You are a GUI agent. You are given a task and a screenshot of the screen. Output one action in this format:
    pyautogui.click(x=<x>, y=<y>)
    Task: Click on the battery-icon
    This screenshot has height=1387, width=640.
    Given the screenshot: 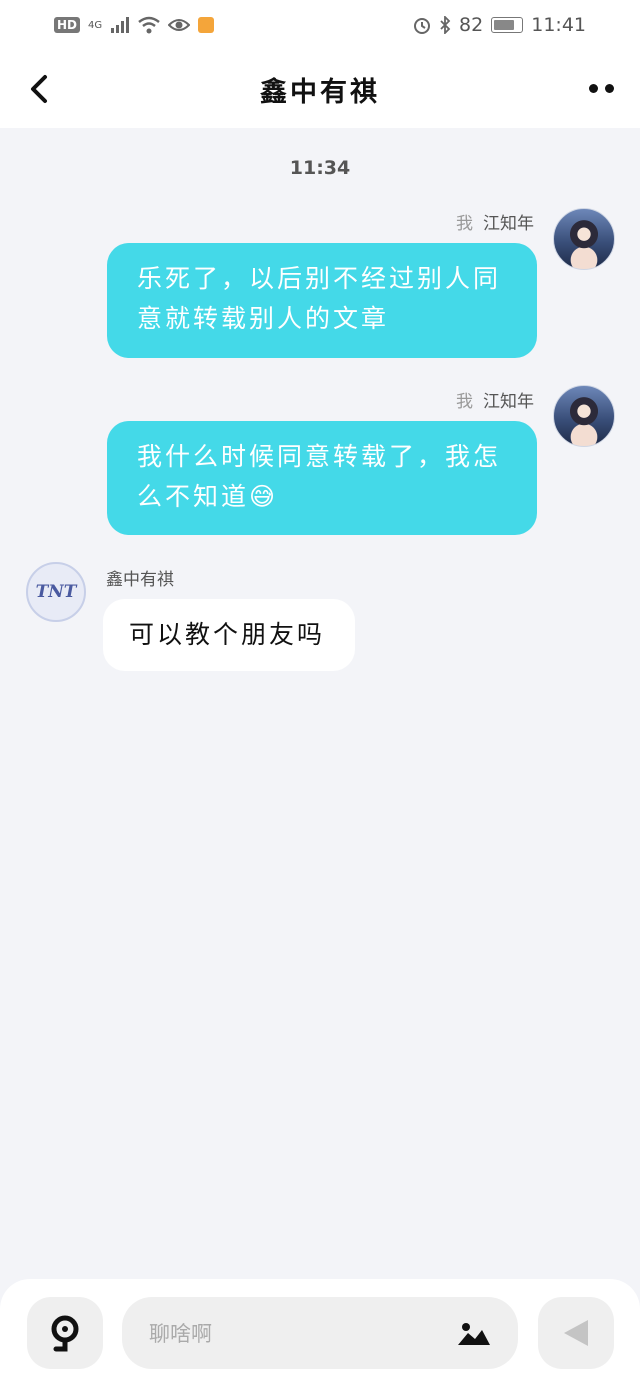 What is the action you would take?
    pyautogui.click(x=507, y=25)
    